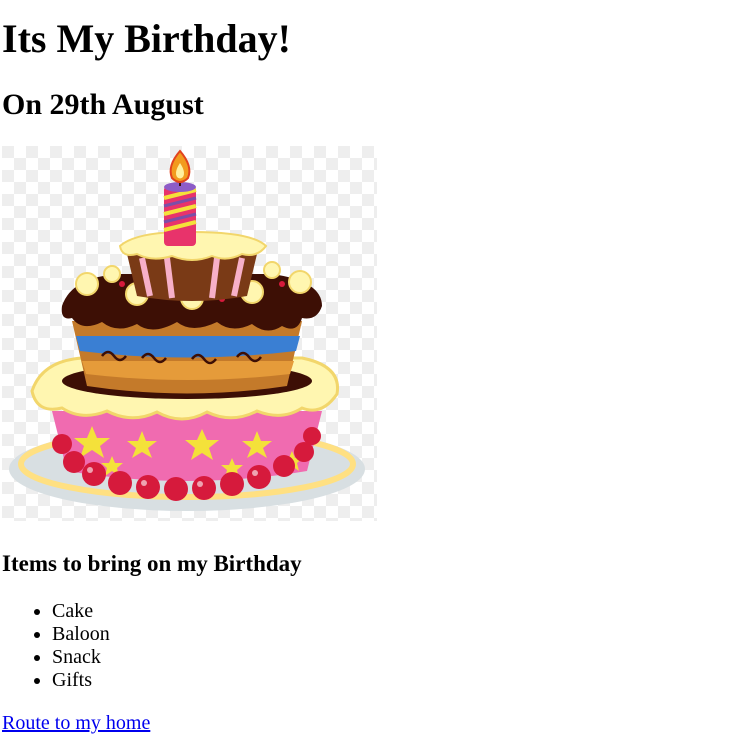 This screenshot has width=754, height=739. Describe the element at coordinates (81, 680) in the screenshot. I see `list-item: Gifts` at that location.